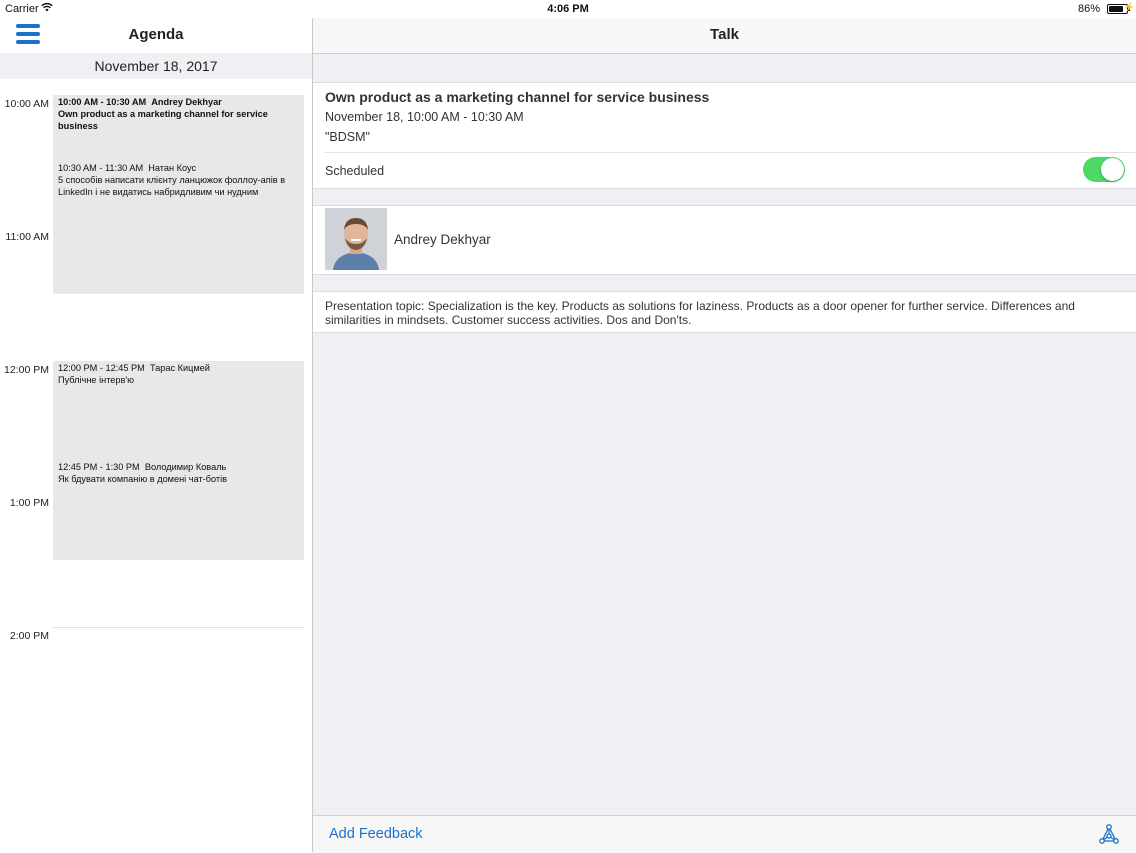 The width and height of the screenshot is (1136, 853). What do you see at coordinates (730, 152) in the screenshot?
I see `divider` at bounding box center [730, 152].